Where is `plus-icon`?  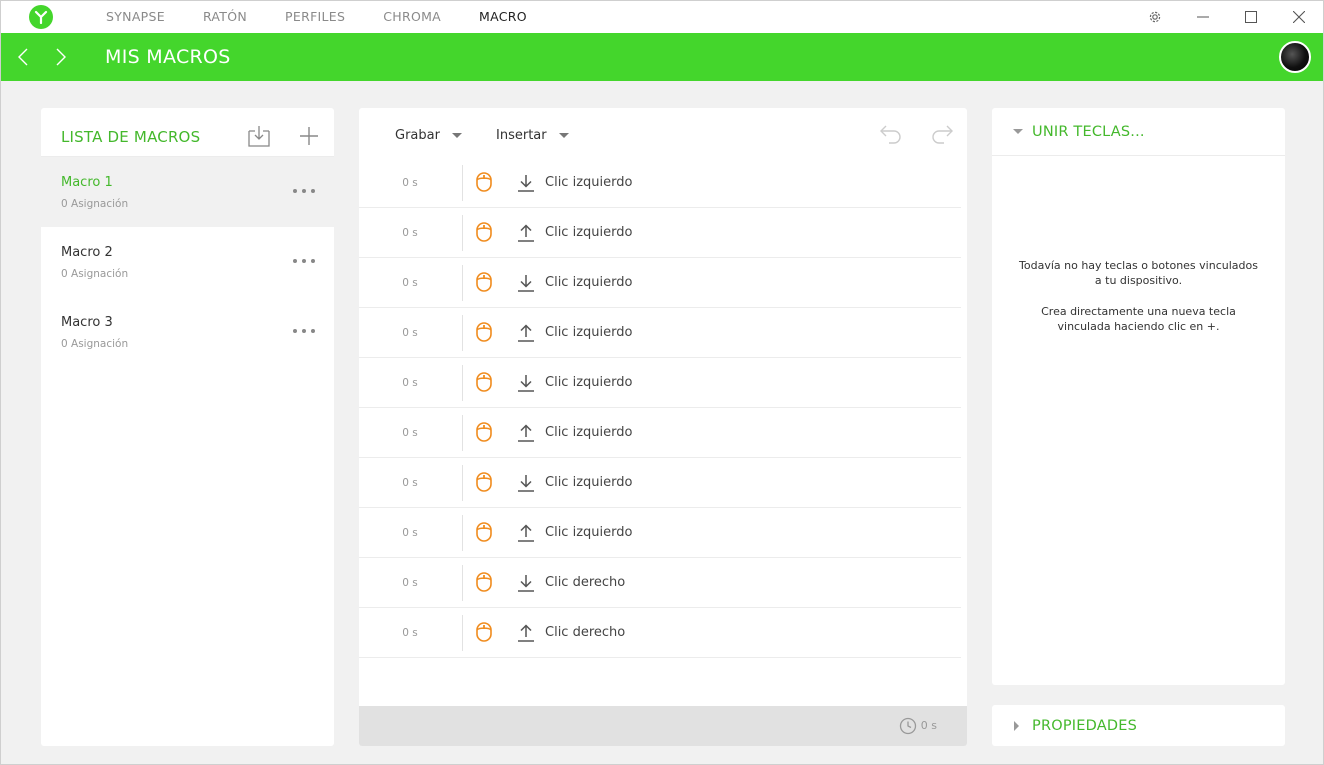
plus-icon is located at coordinates (309, 136).